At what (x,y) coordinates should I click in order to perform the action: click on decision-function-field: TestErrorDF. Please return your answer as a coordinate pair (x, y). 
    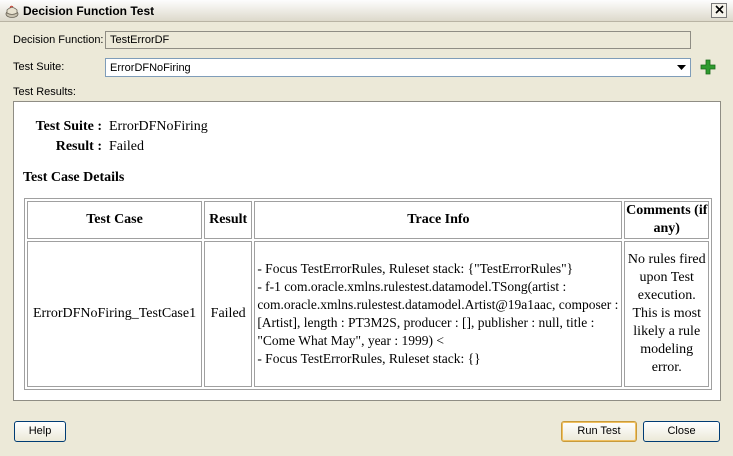
    Looking at the image, I should click on (398, 40).